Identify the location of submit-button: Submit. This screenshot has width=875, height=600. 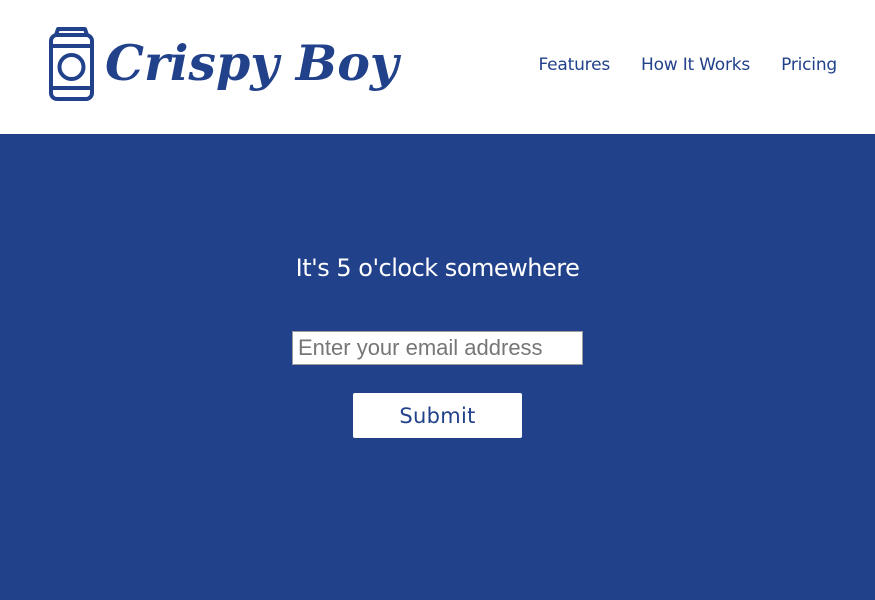
(437, 415).